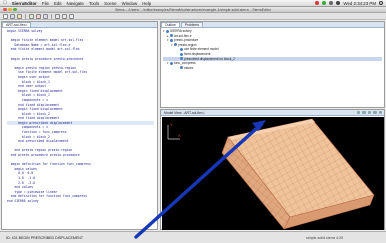  What do you see at coordinates (317, 3) in the screenshot?
I see `tray-status-icon` at bounding box center [317, 3].